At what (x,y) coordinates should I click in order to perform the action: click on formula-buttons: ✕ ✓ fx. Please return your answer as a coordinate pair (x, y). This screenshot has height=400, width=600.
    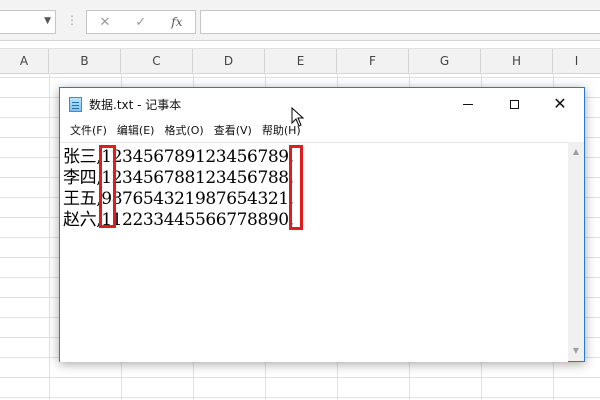
    Looking at the image, I should click on (141, 22).